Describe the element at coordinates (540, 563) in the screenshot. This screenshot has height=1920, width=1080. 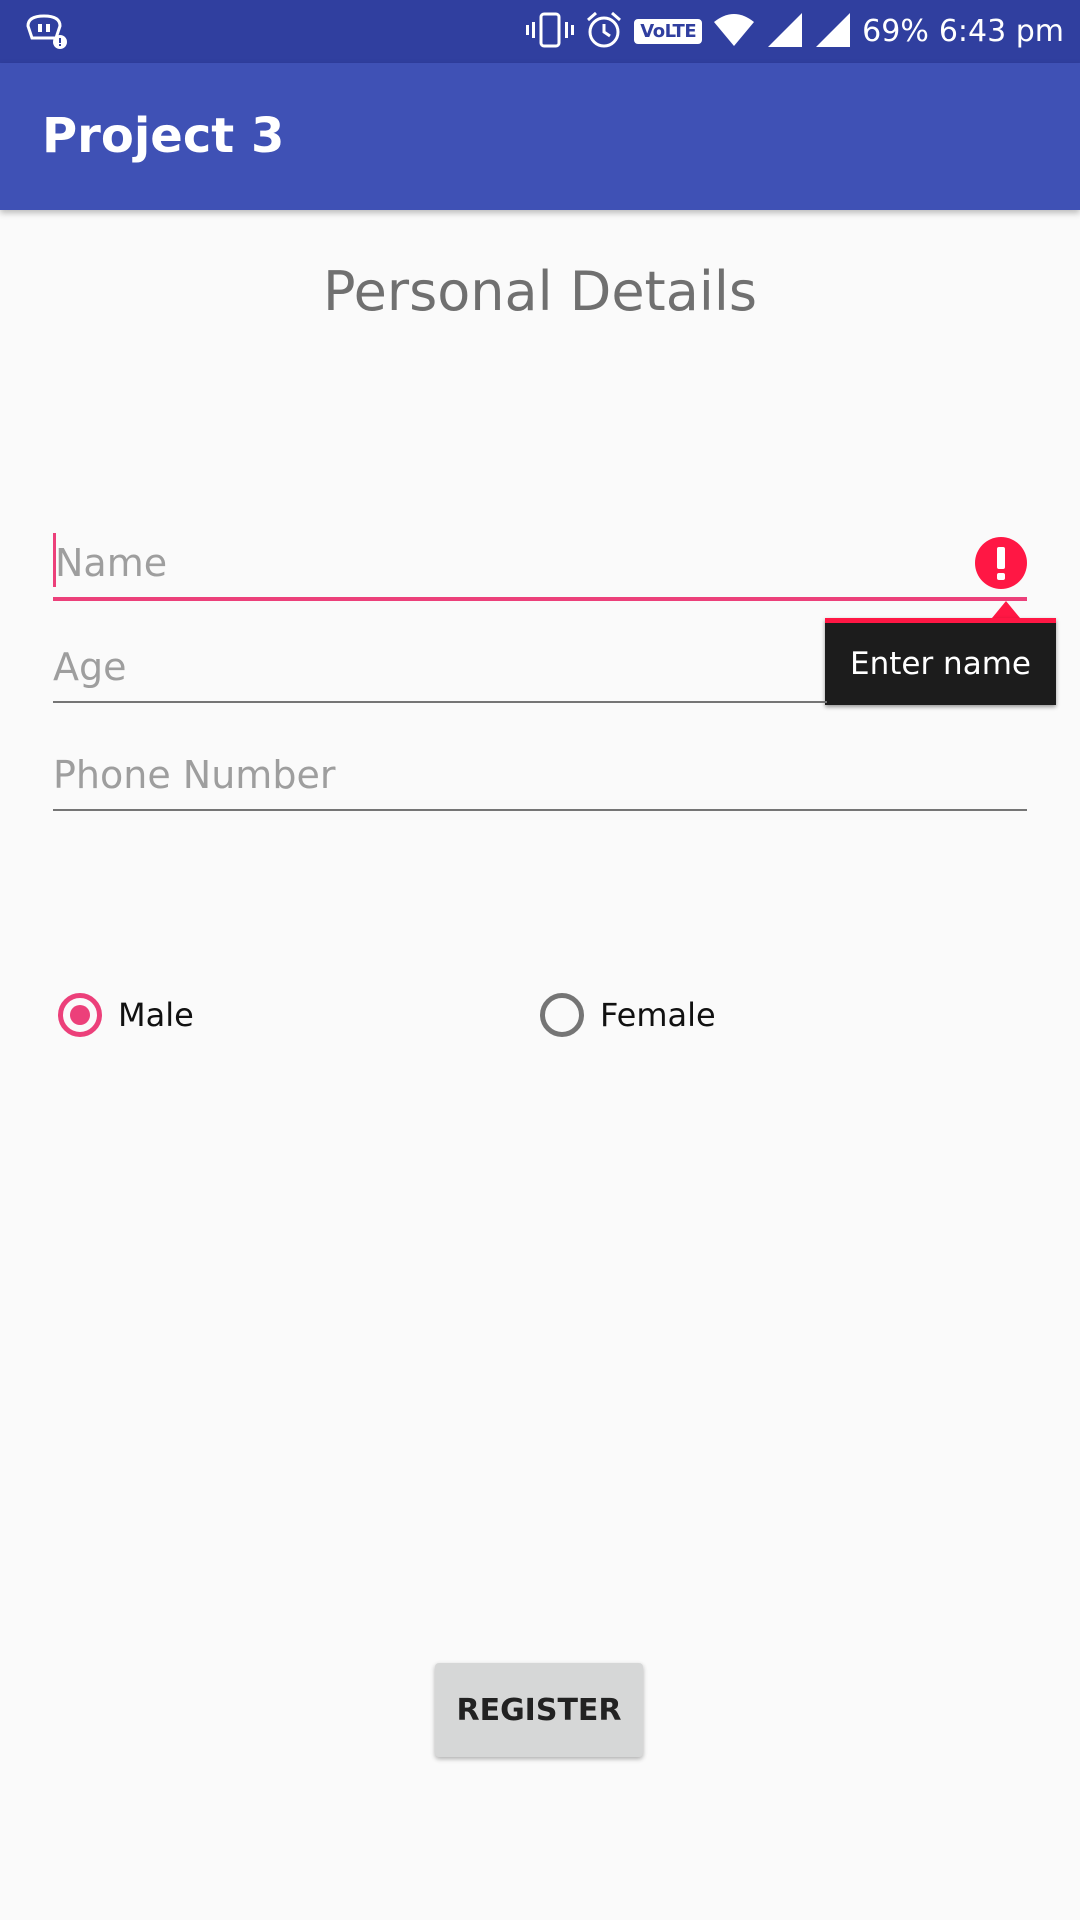
I see `name-field: Name` at that location.